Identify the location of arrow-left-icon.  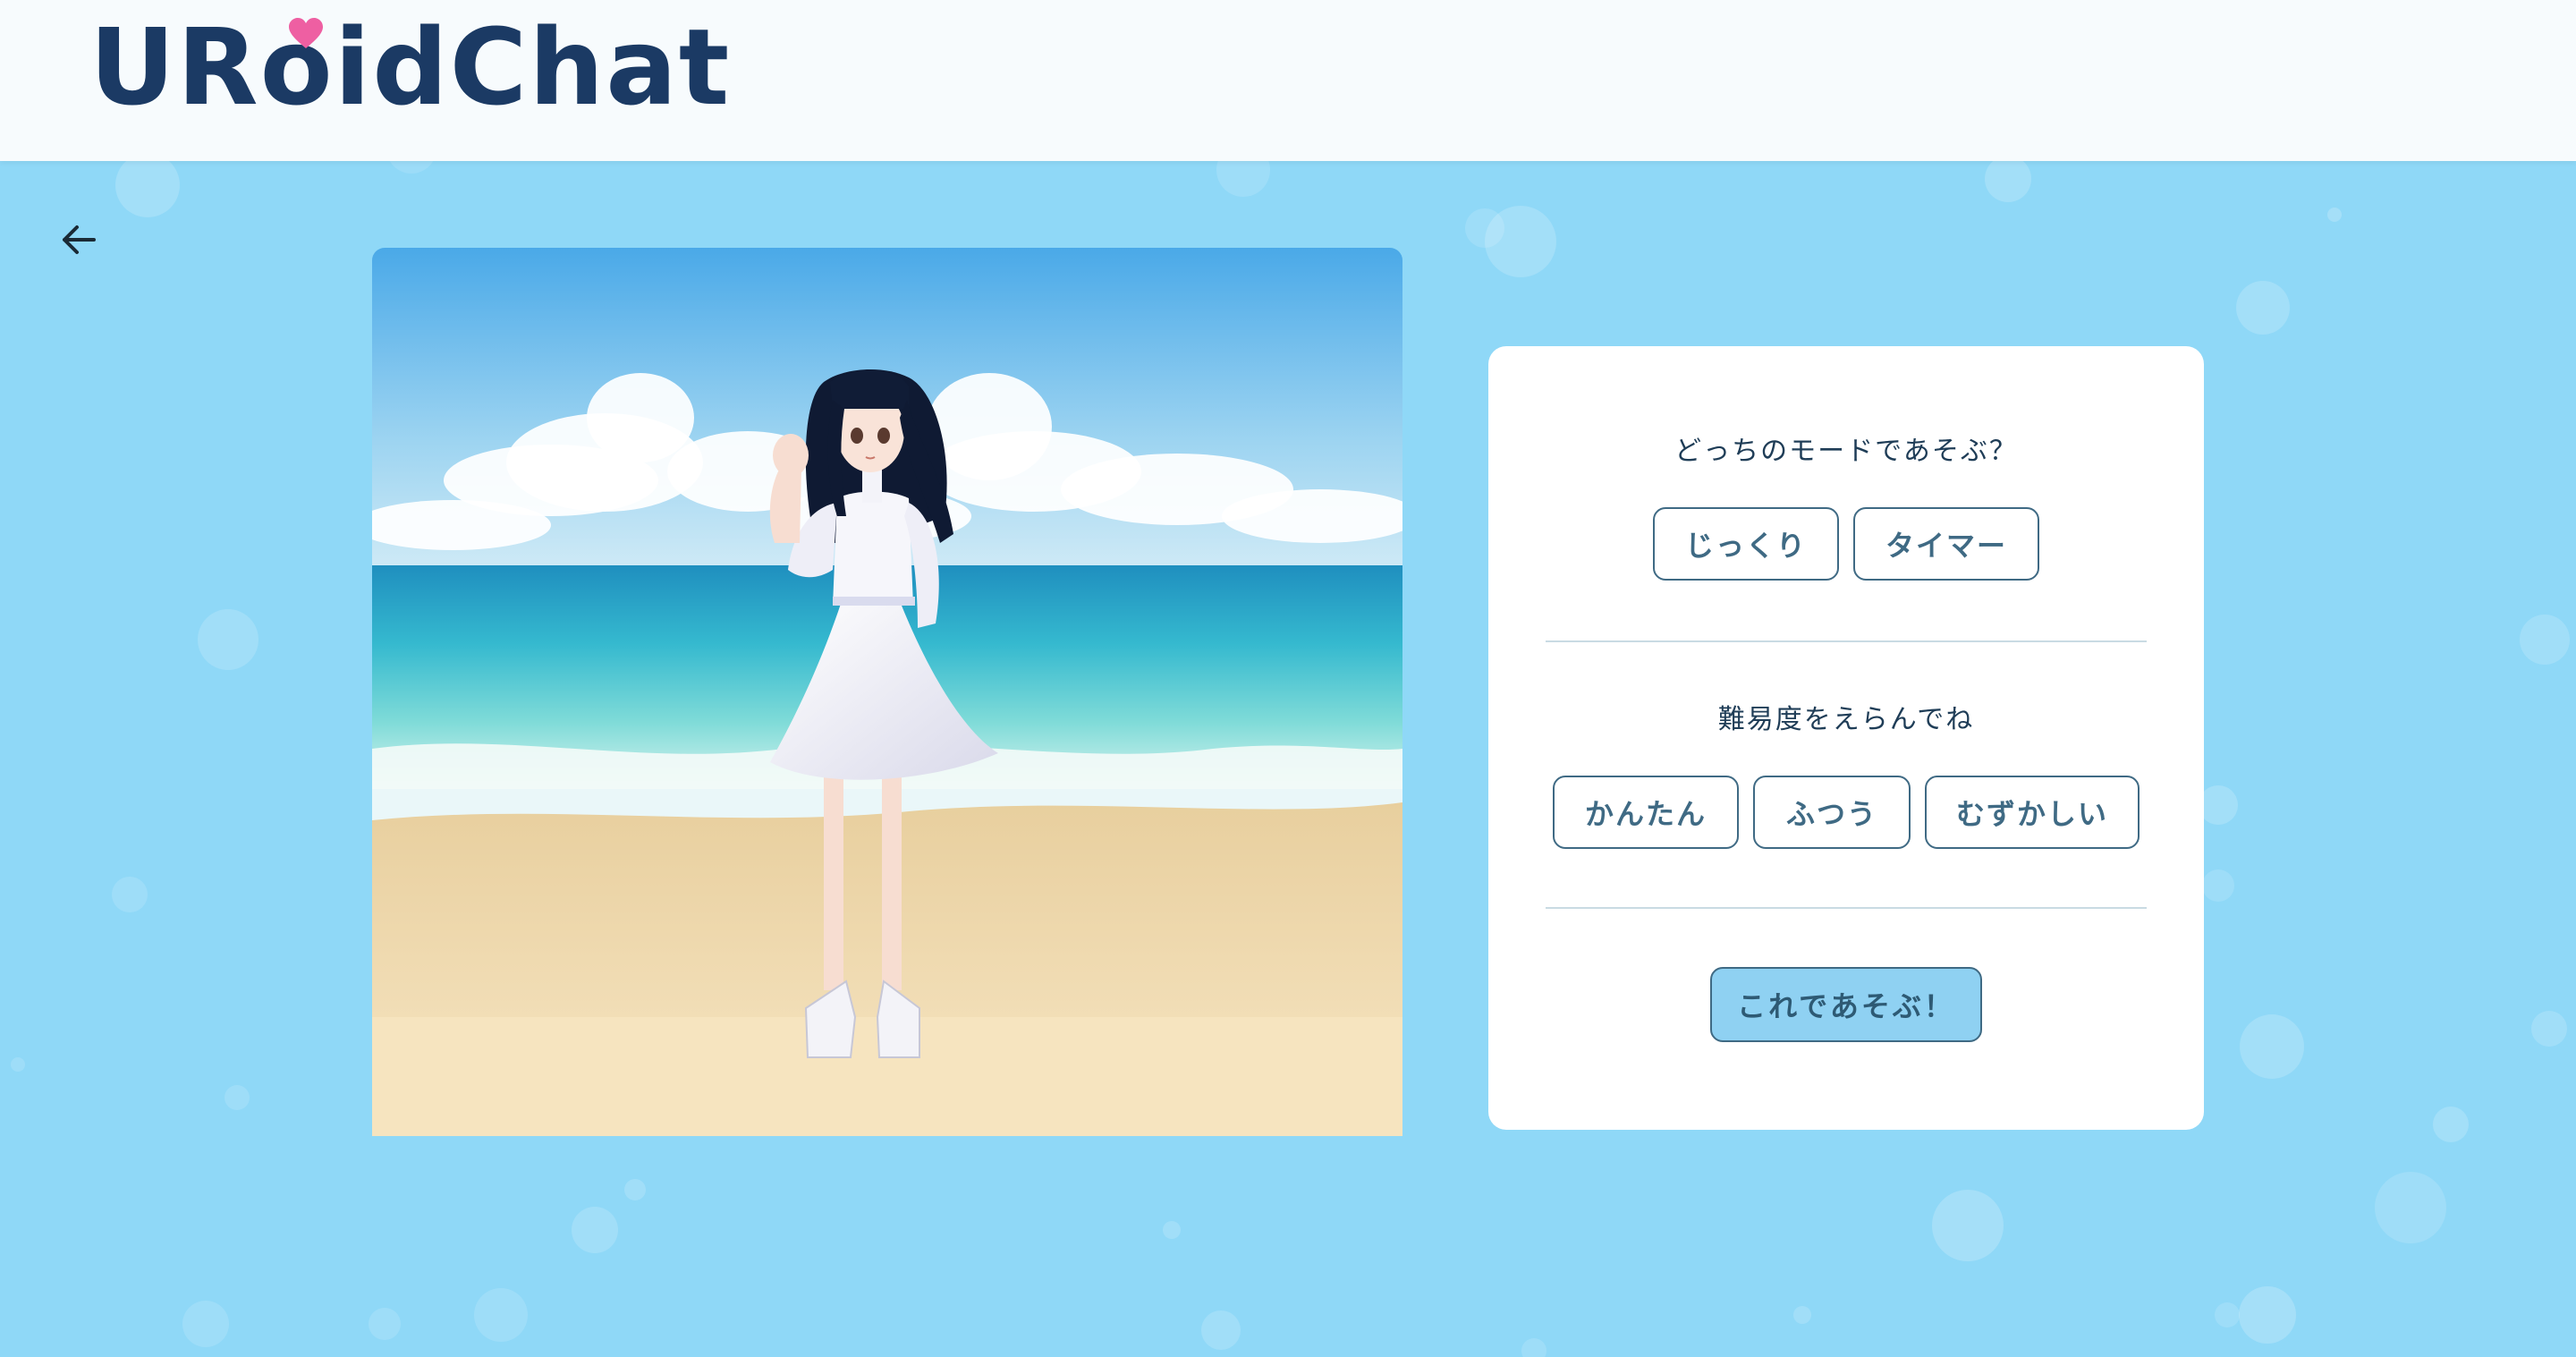
(79, 239).